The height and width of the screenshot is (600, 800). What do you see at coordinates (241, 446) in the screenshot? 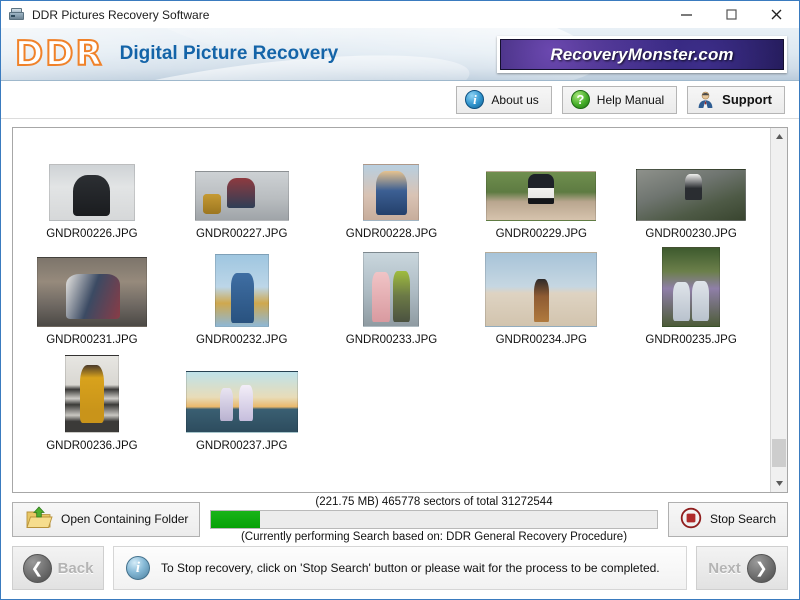
I see `file-name-label: GNDR00237.JPG` at bounding box center [241, 446].